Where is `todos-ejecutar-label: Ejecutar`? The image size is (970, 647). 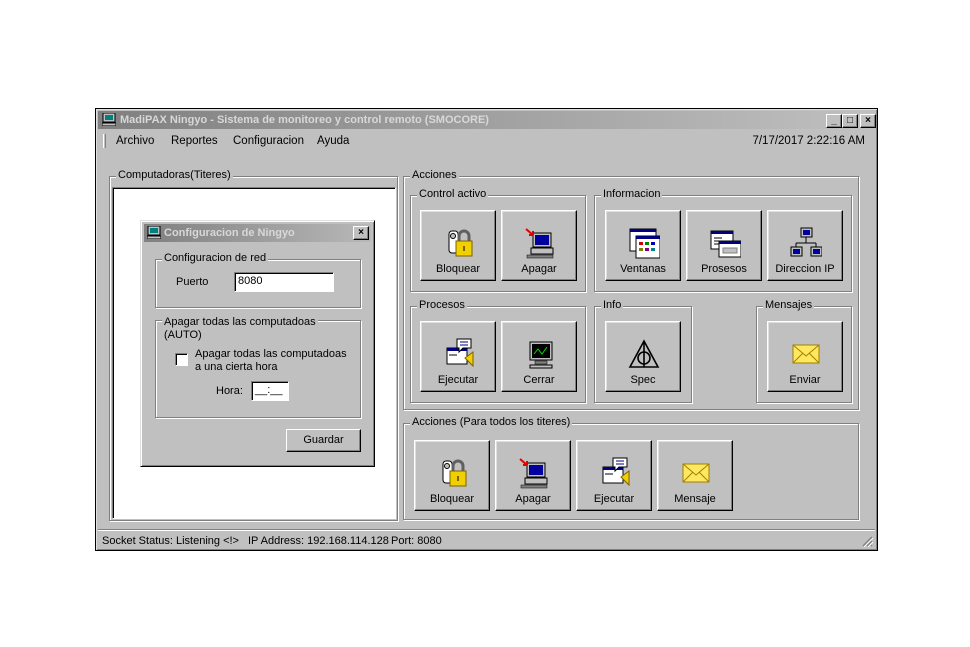 todos-ejecutar-label: Ejecutar is located at coordinates (614, 499).